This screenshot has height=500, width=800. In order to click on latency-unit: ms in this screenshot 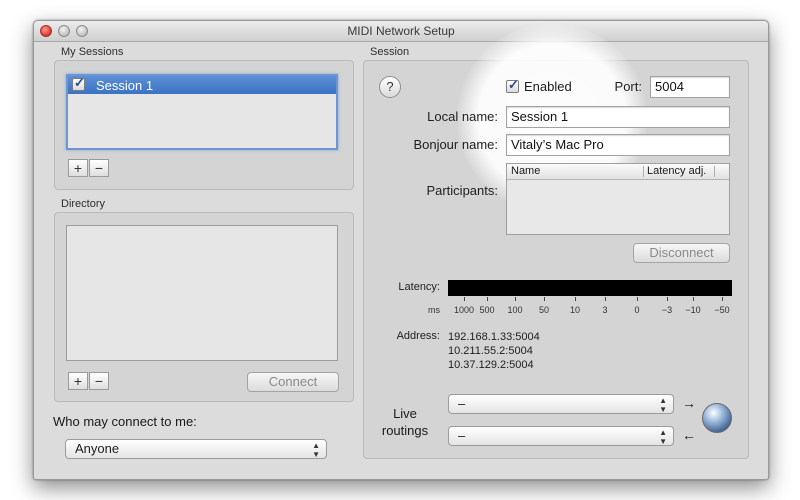, I will do `click(434, 310)`.